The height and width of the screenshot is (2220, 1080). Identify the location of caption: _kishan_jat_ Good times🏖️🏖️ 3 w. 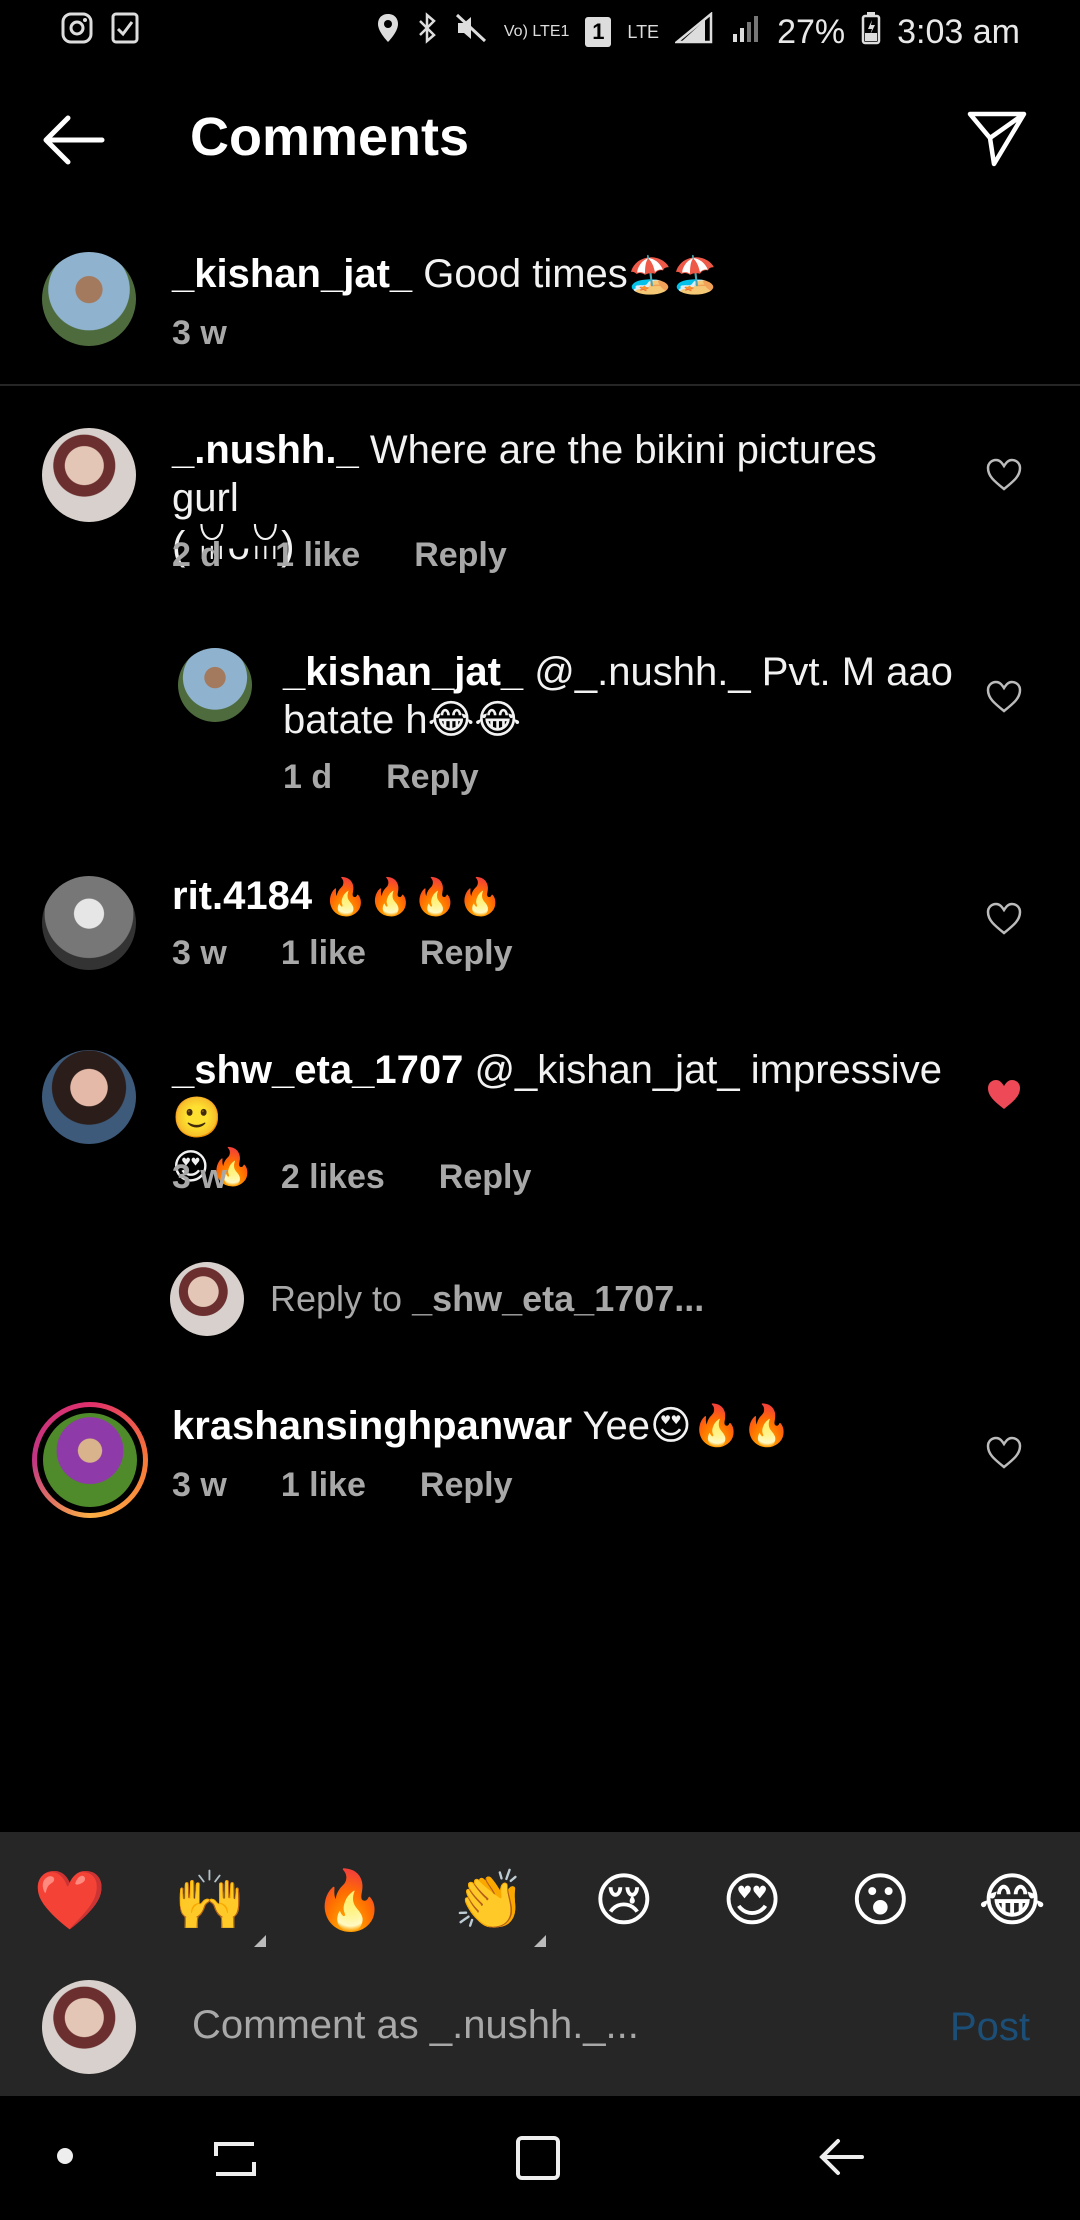
(540, 310).